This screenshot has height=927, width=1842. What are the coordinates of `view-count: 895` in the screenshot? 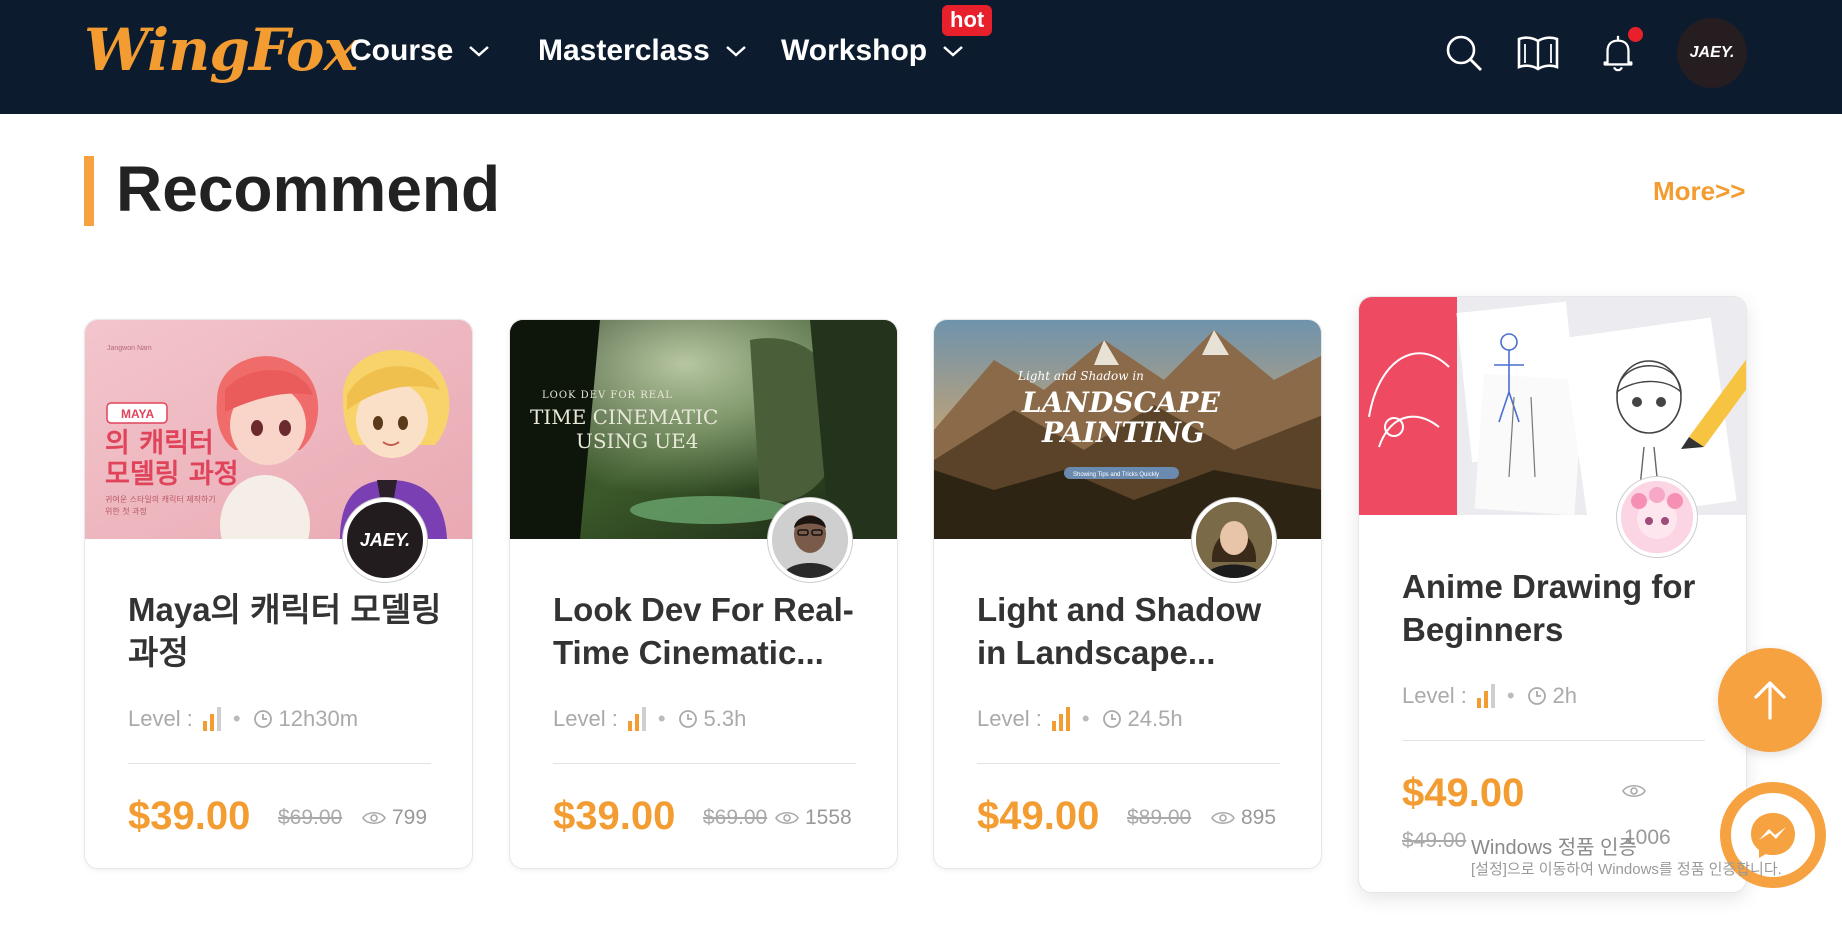 It's located at (1243, 818).